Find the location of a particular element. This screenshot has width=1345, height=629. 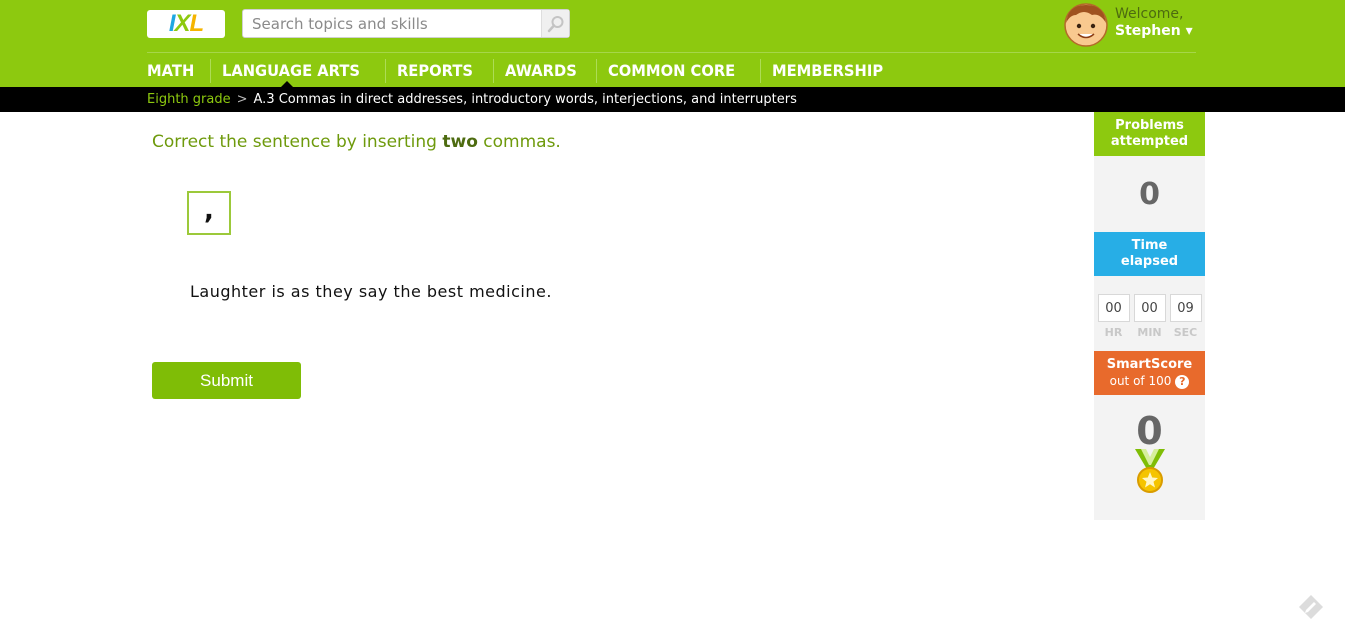

user-menu: Stephen ▾ is located at coordinates (1154, 31).